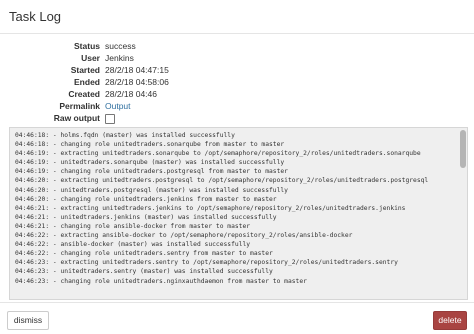 This screenshot has width=474, height=334. I want to click on user-row: User Jenkins, so click(237, 58).